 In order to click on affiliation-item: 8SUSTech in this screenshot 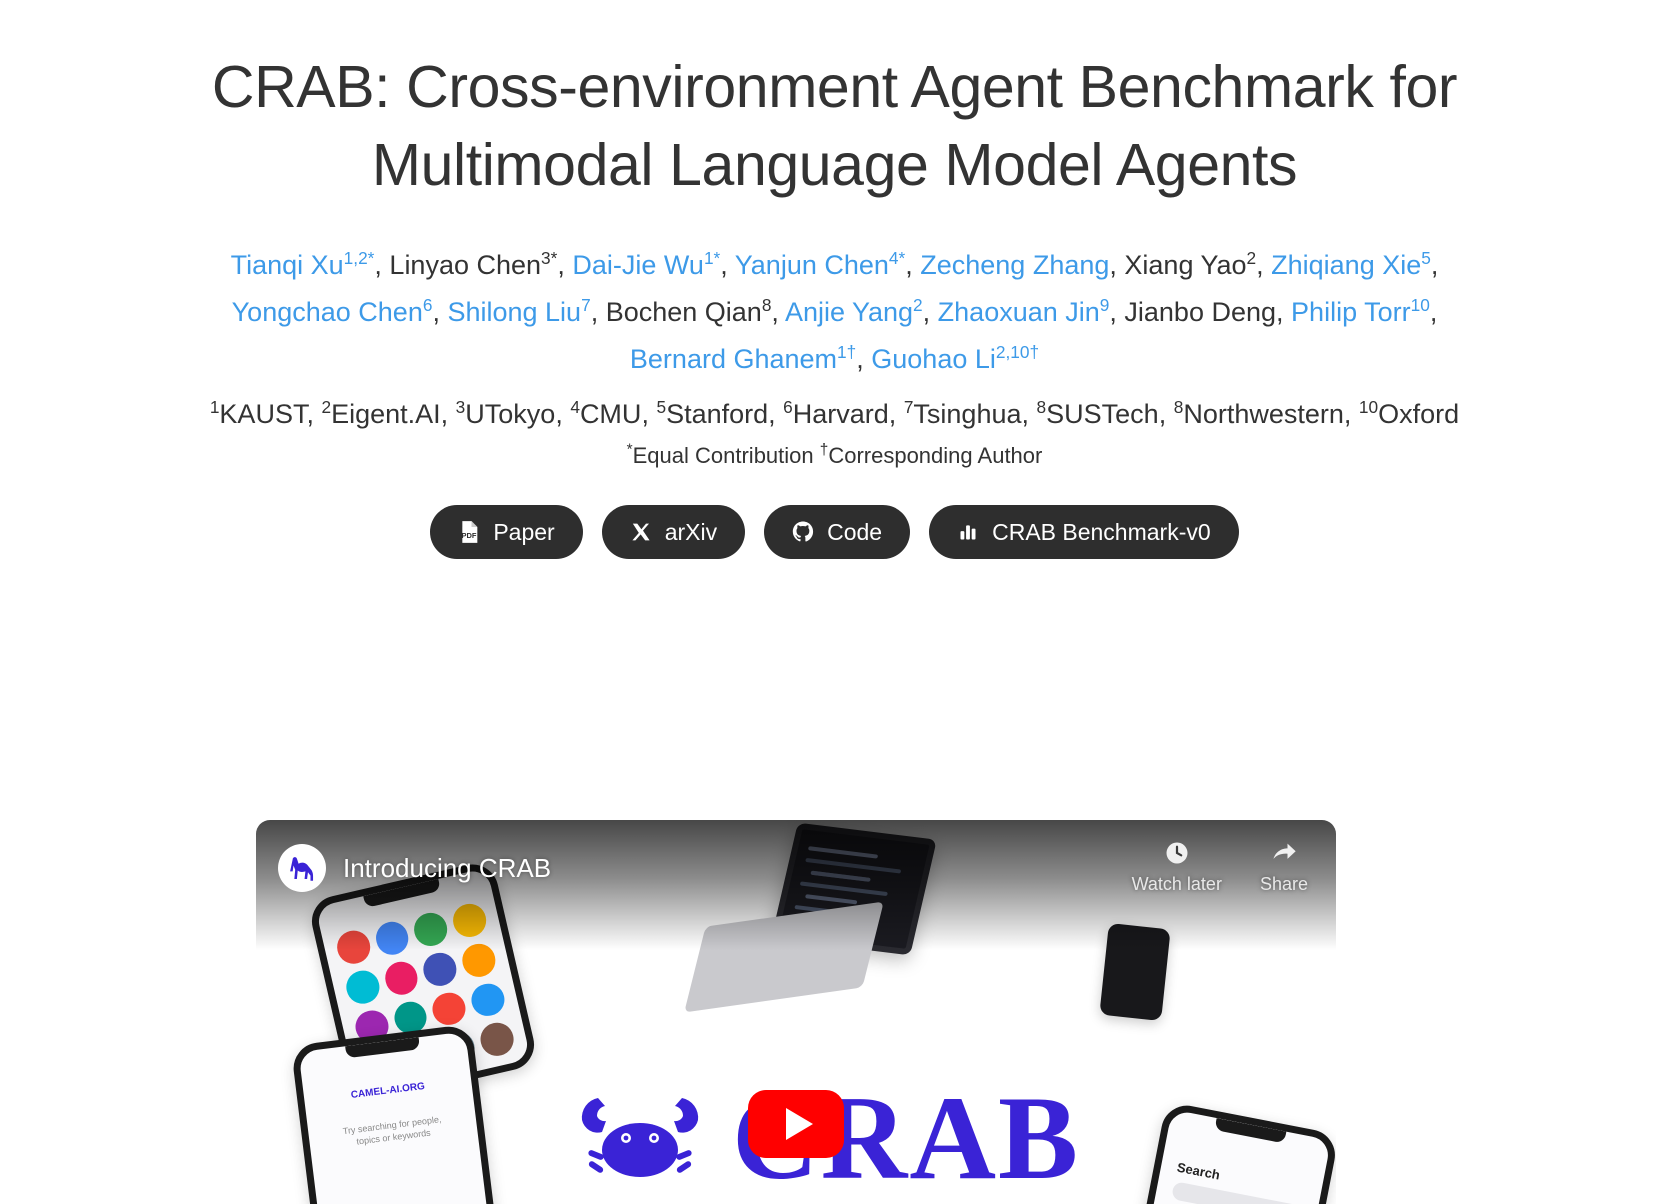, I will do `click(1097, 413)`.